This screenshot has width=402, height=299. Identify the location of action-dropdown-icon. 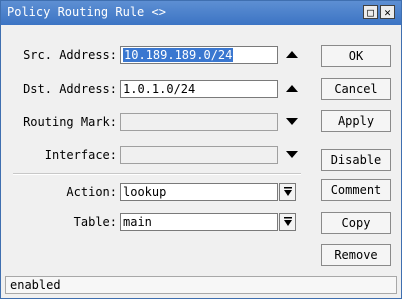
(287, 192).